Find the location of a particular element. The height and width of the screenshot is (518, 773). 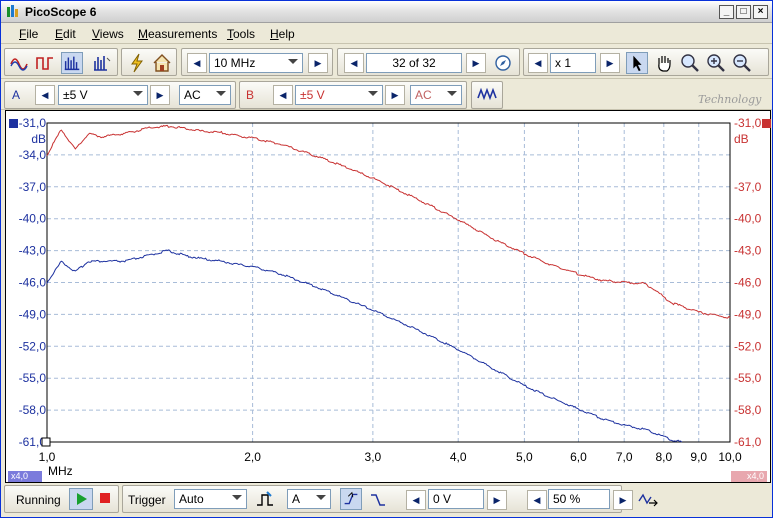

channel-a-range-next: ▶ is located at coordinates (160, 95).